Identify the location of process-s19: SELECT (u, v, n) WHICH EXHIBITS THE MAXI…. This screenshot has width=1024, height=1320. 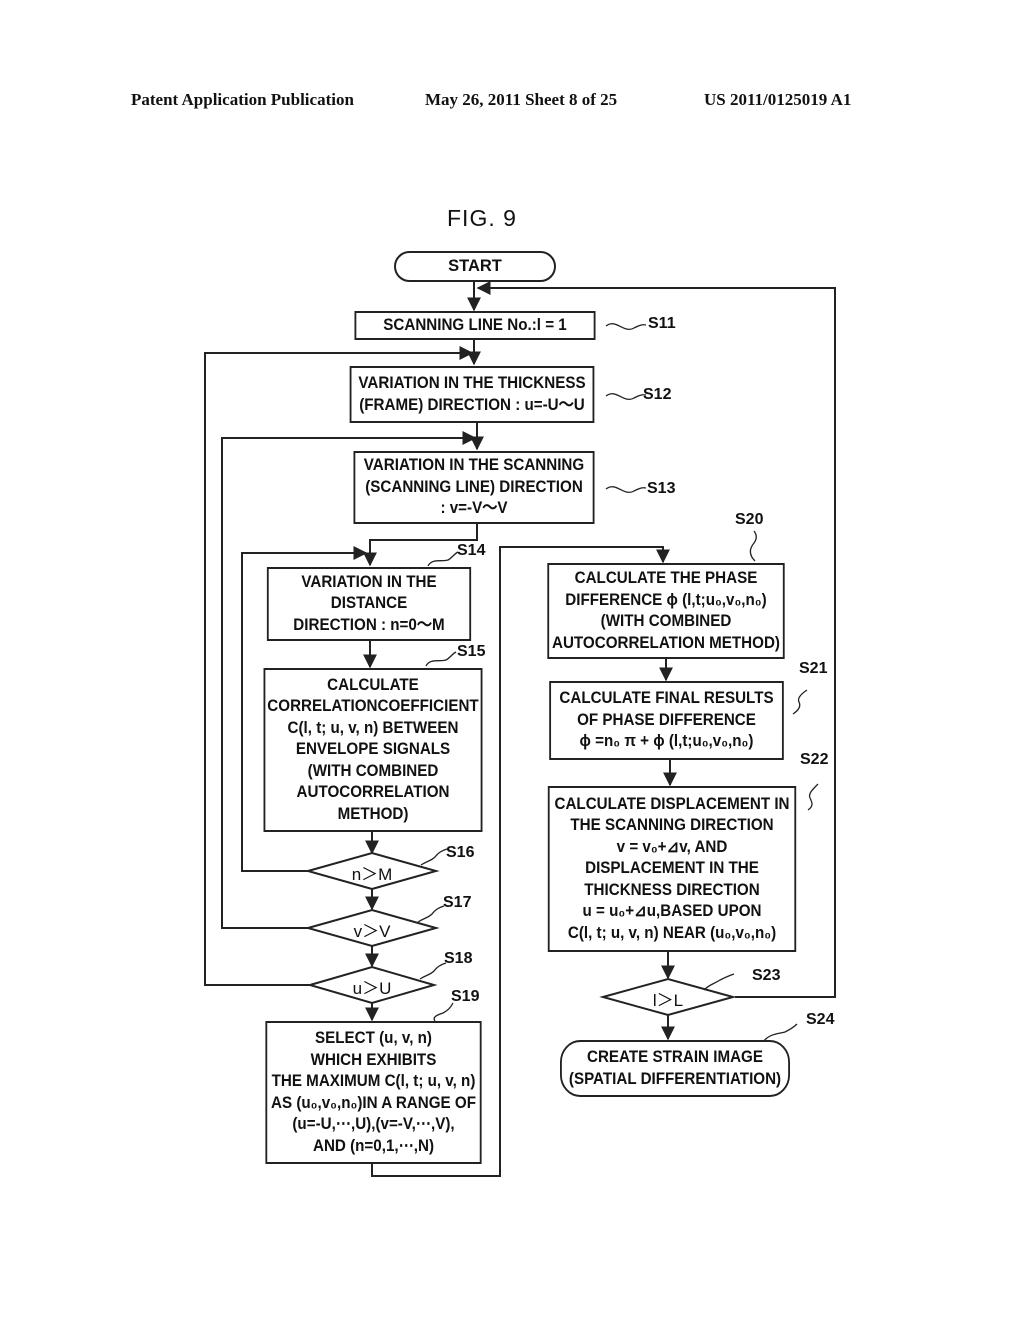
(373, 1092).